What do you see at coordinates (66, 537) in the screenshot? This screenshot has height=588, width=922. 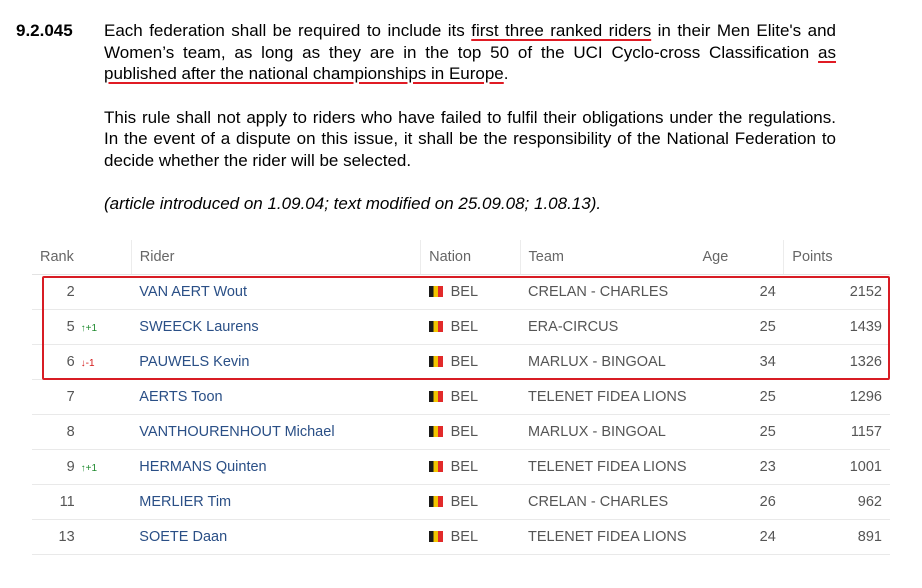 I see `rank-value: 13` at bounding box center [66, 537].